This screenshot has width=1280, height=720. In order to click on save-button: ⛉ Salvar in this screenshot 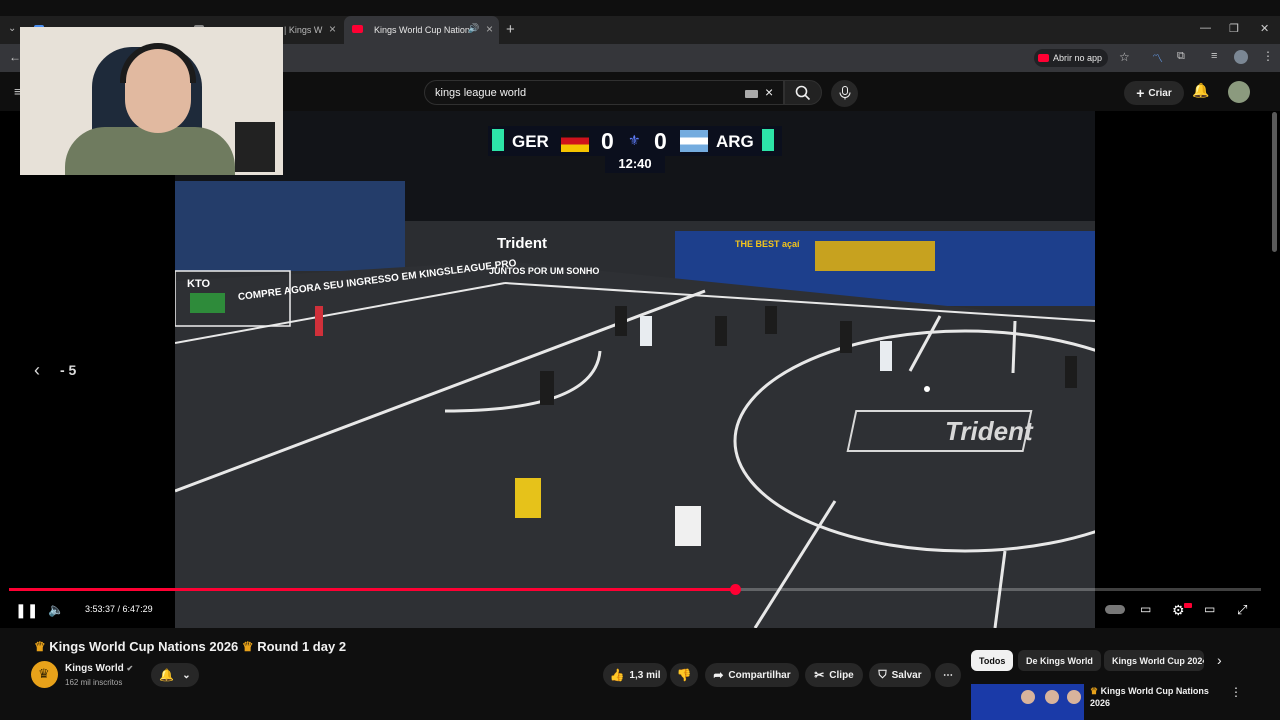, I will do `click(900, 675)`.